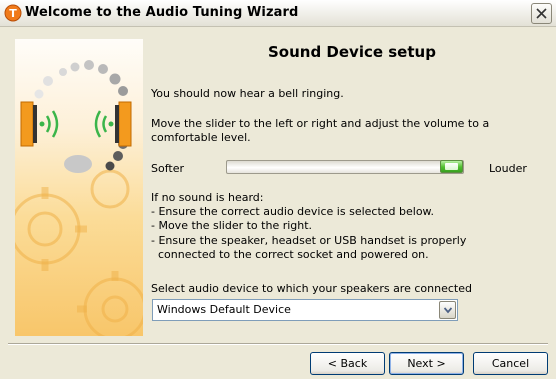  I want to click on window-title: Welcome to the Audio Tuning Wizard, so click(162, 12).